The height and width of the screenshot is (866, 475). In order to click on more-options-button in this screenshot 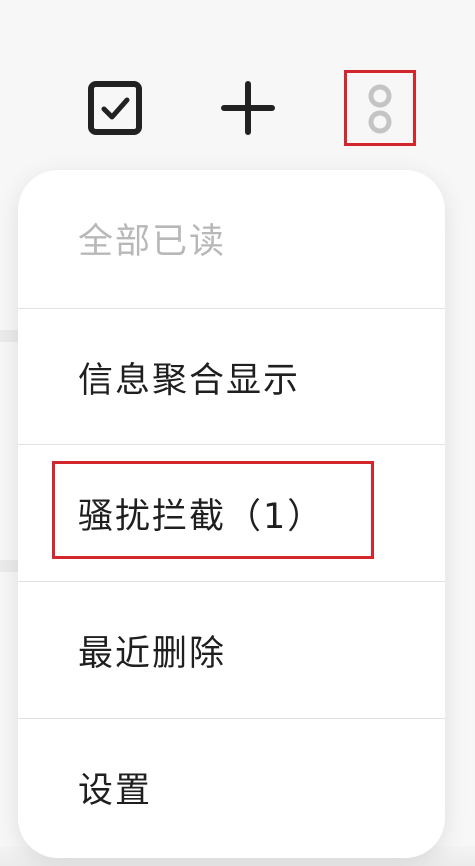, I will do `click(380, 108)`.